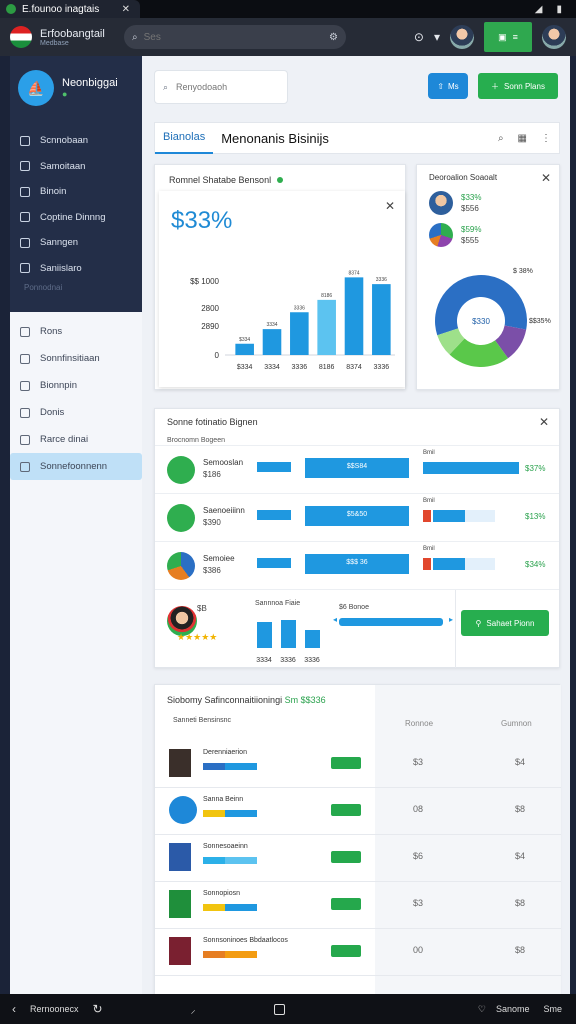 The image size is (576, 1024). What do you see at coordinates (76, 331) in the screenshot?
I see `sidebar-light-item-0: Rons` at bounding box center [76, 331].